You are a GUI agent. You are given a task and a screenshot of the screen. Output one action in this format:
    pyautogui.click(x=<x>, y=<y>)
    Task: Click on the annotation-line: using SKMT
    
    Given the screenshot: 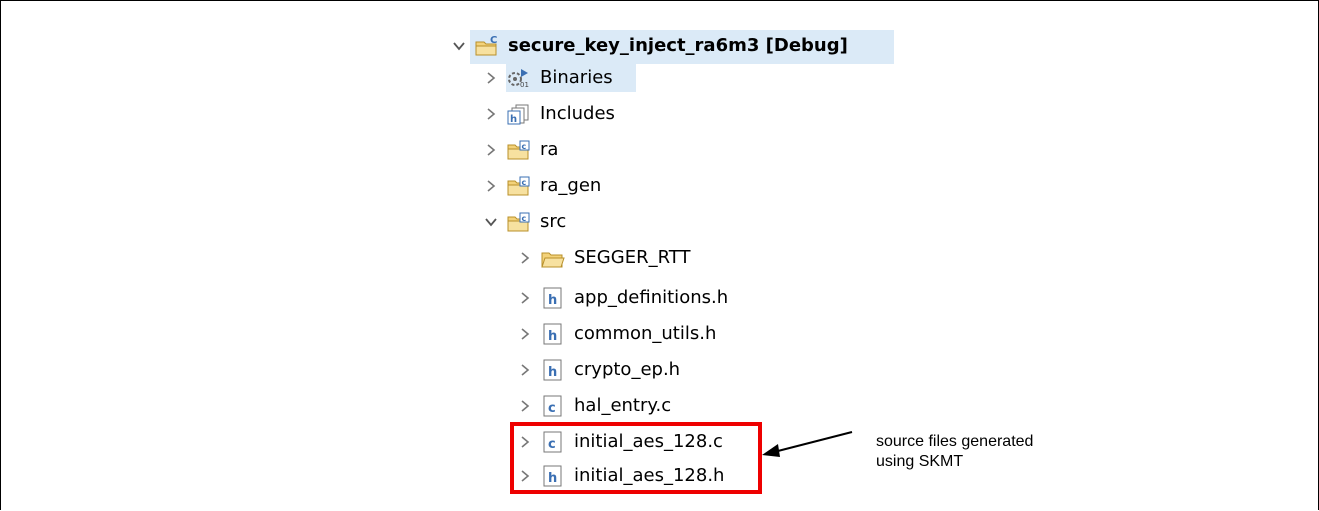 What is the action you would take?
    pyautogui.click(x=920, y=461)
    